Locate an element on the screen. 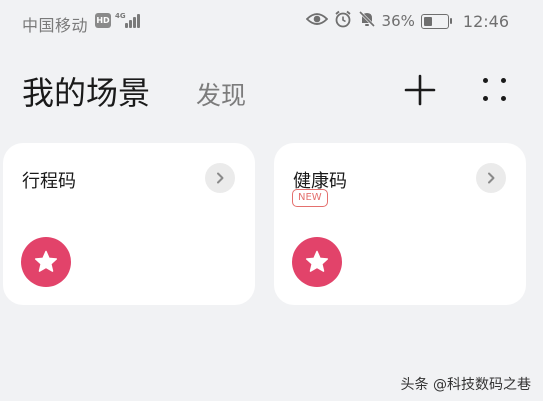  network-type: 4G is located at coordinates (120, 16).